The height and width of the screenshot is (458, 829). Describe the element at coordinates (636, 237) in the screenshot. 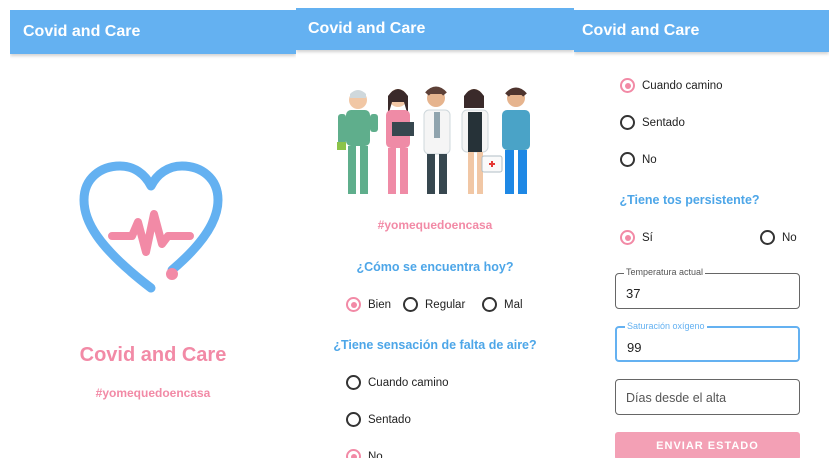

I see `radio-si: Sí` at that location.